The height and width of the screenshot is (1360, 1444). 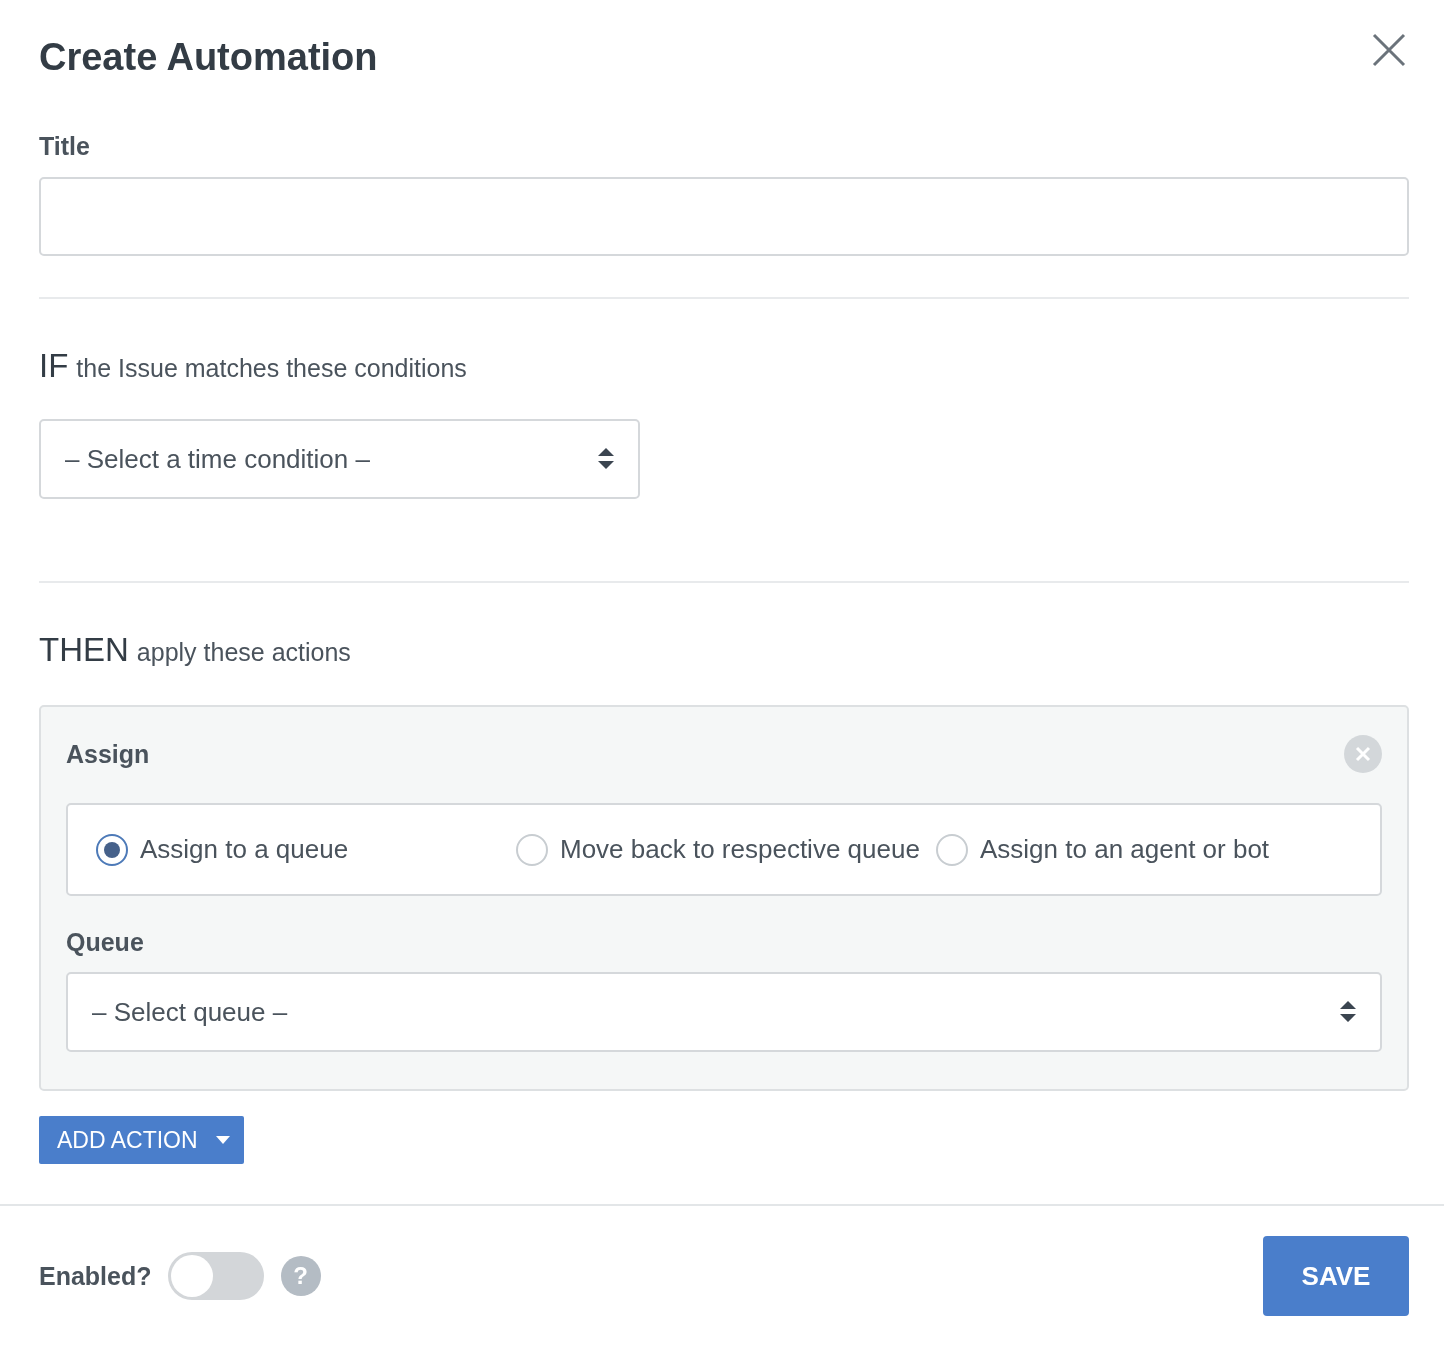 What do you see at coordinates (108, 754) in the screenshot?
I see `action-title: Assign` at bounding box center [108, 754].